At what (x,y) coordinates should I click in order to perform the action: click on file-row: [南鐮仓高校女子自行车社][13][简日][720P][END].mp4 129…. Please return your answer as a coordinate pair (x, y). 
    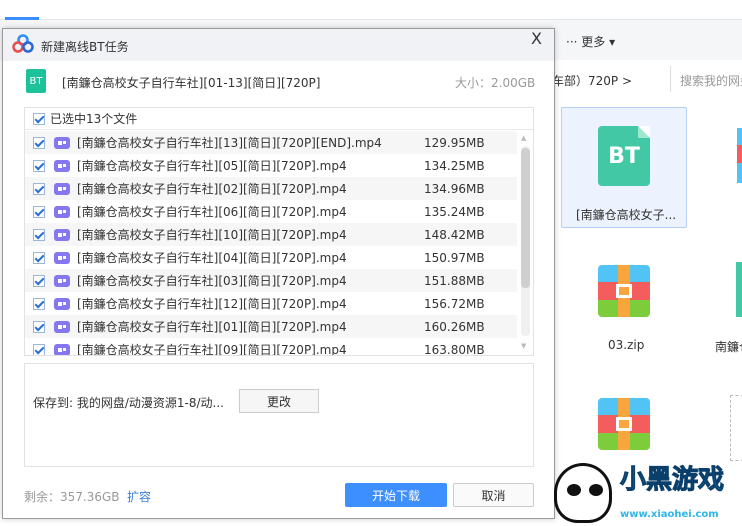
    Looking at the image, I should click on (271, 142).